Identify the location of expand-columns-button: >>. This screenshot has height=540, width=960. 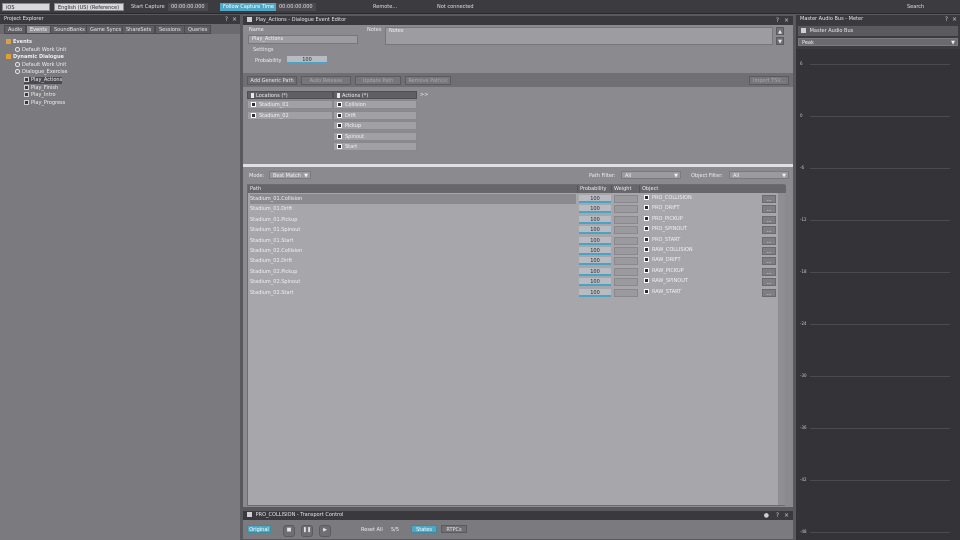
(424, 95).